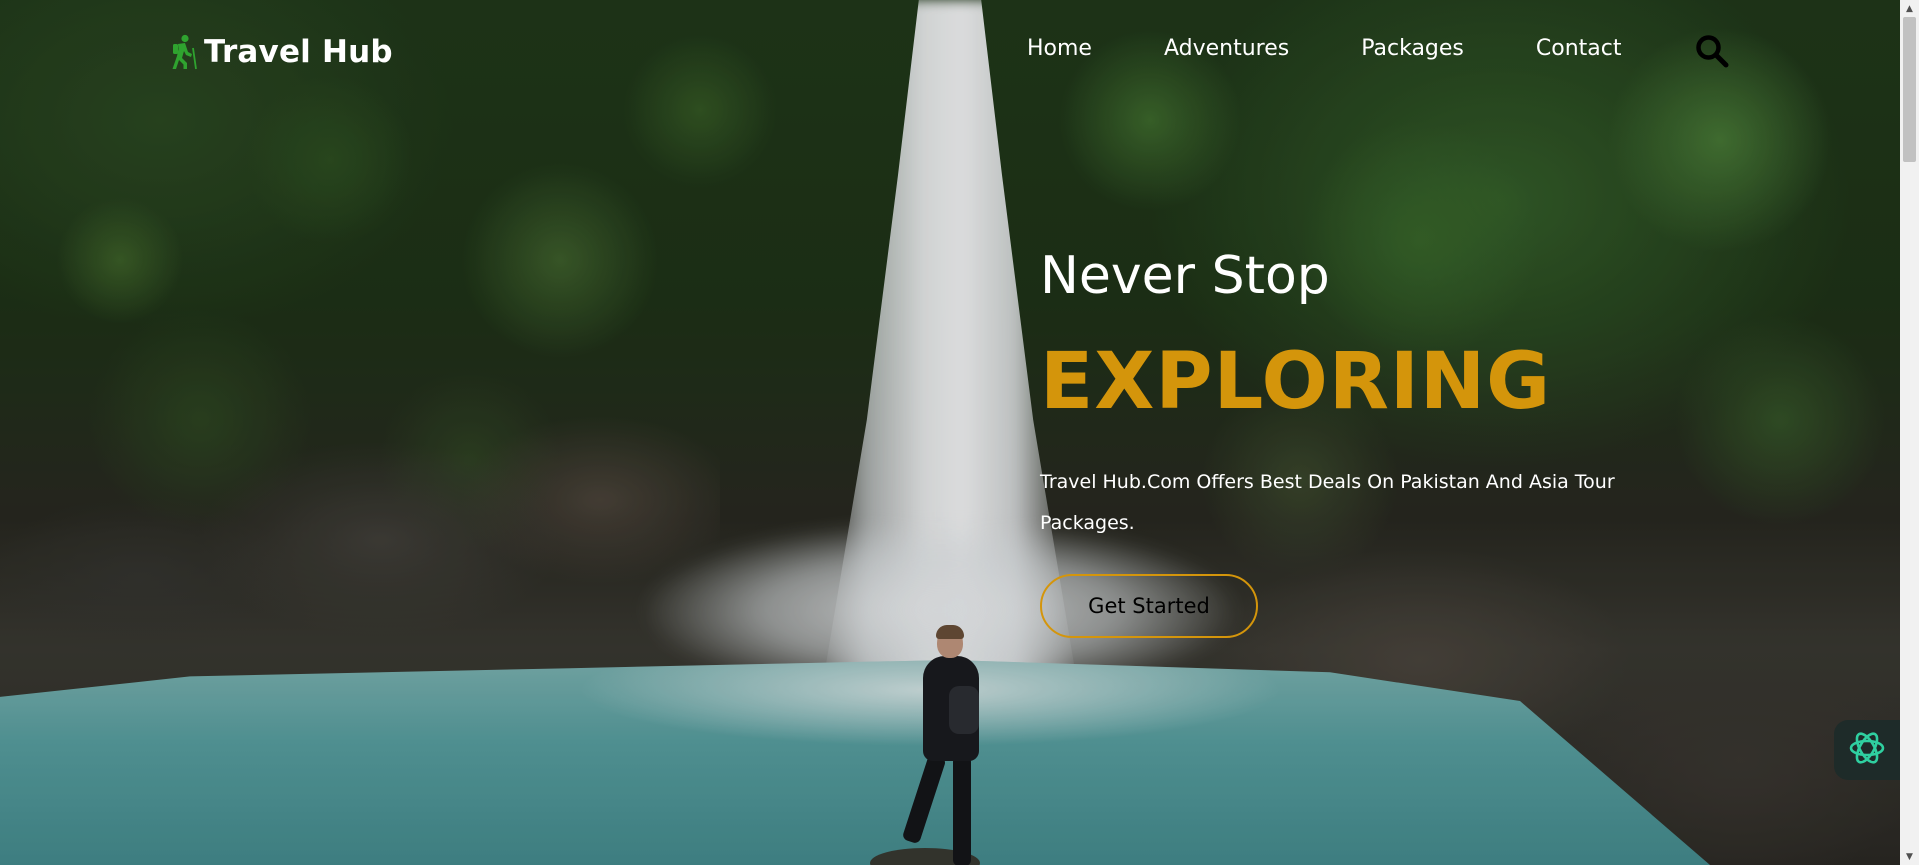  I want to click on scroll-down-arrow-icon: ▼, so click(1909, 856).